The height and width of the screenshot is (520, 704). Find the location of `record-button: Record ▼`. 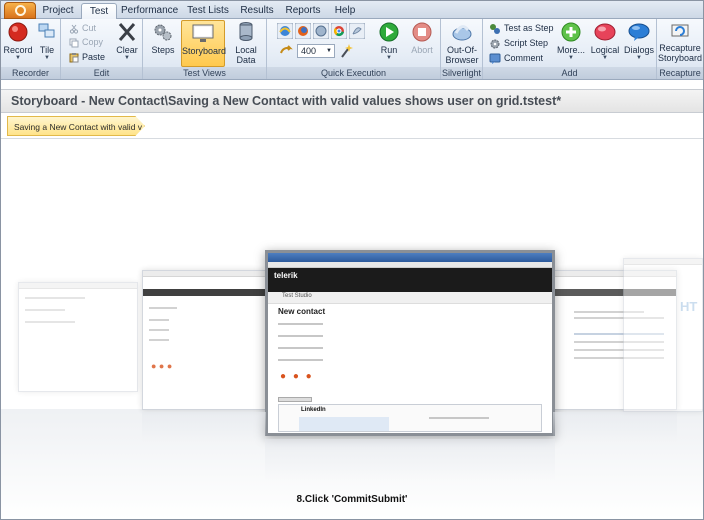

record-button: Record ▼ is located at coordinates (18, 43).